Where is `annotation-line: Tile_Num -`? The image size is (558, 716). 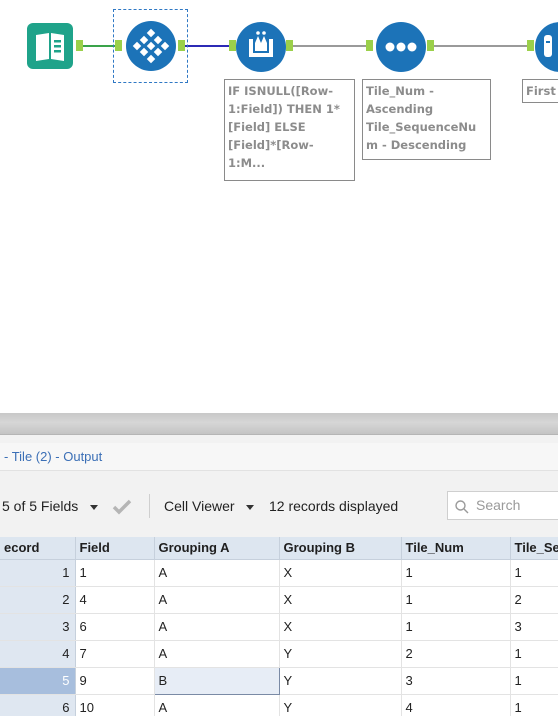
annotation-line: Tile_Num - is located at coordinates (400, 91).